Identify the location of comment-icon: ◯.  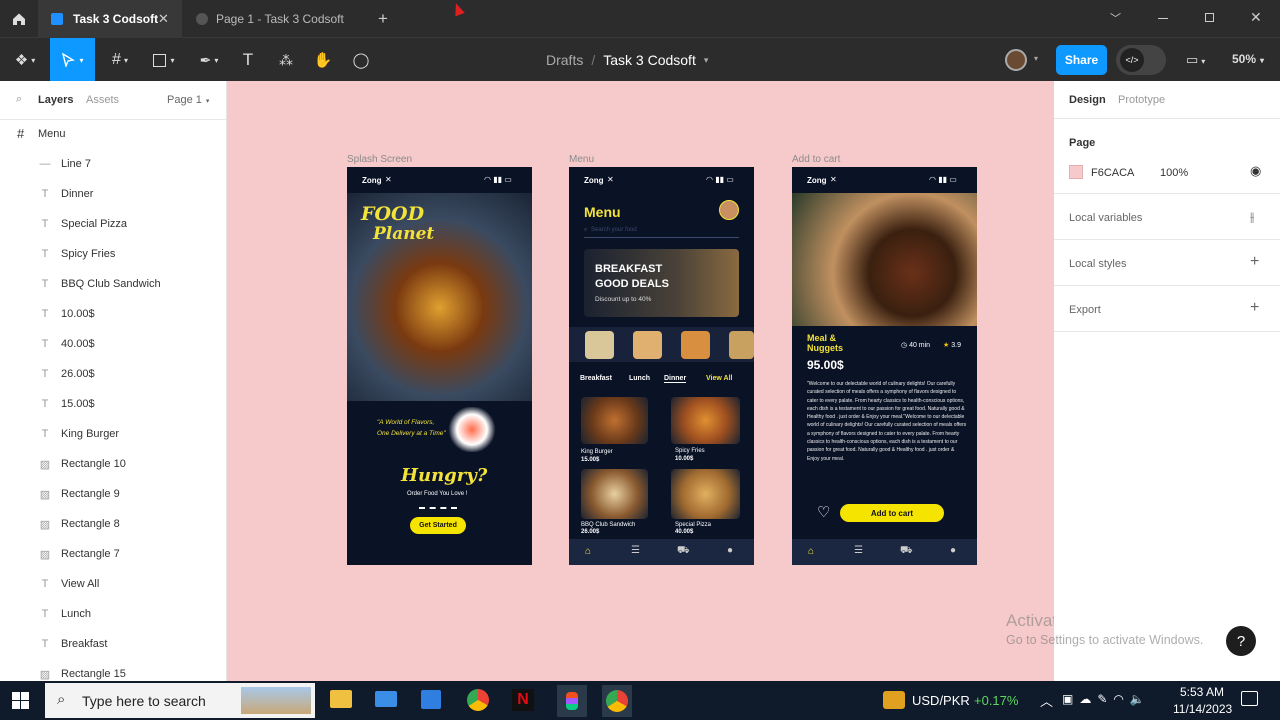
(361, 60).